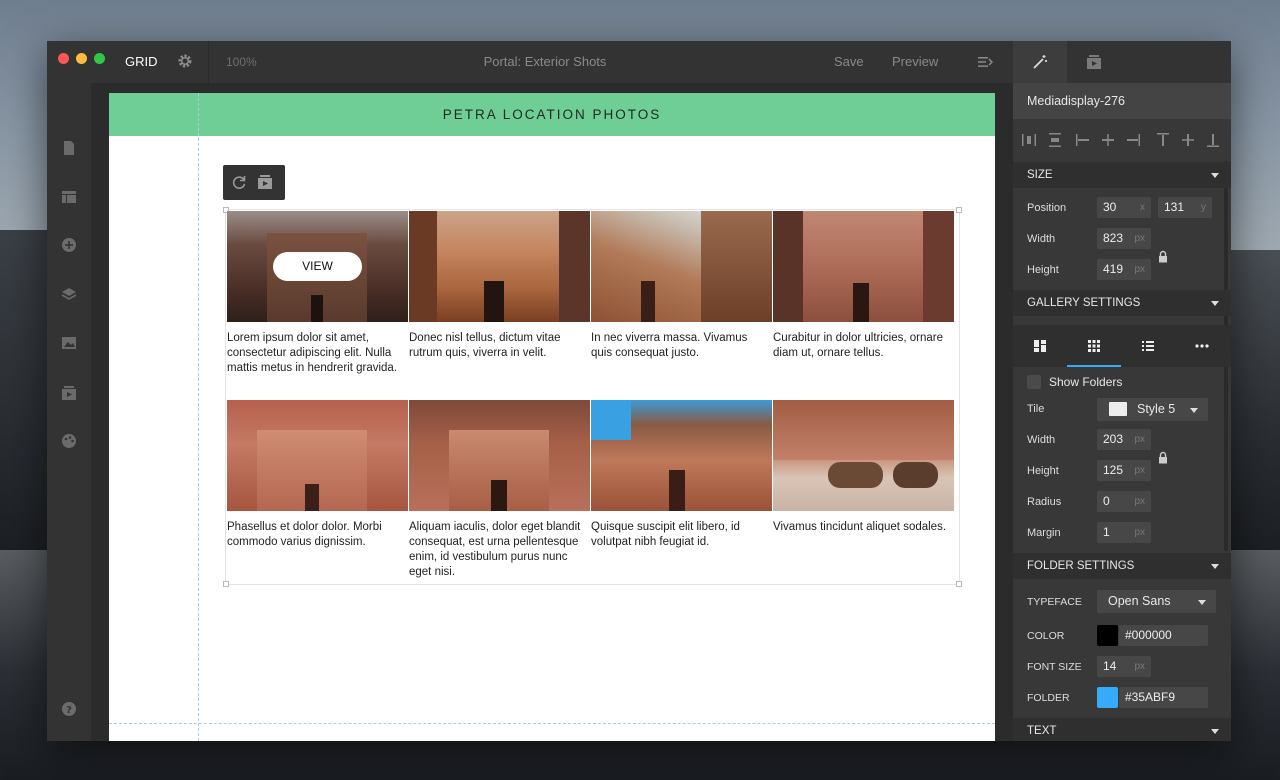 The height and width of the screenshot is (780, 1280). What do you see at coordinates (69, 148) in the screenshot?
I see `page-icon` at bounding box center [69, 148].